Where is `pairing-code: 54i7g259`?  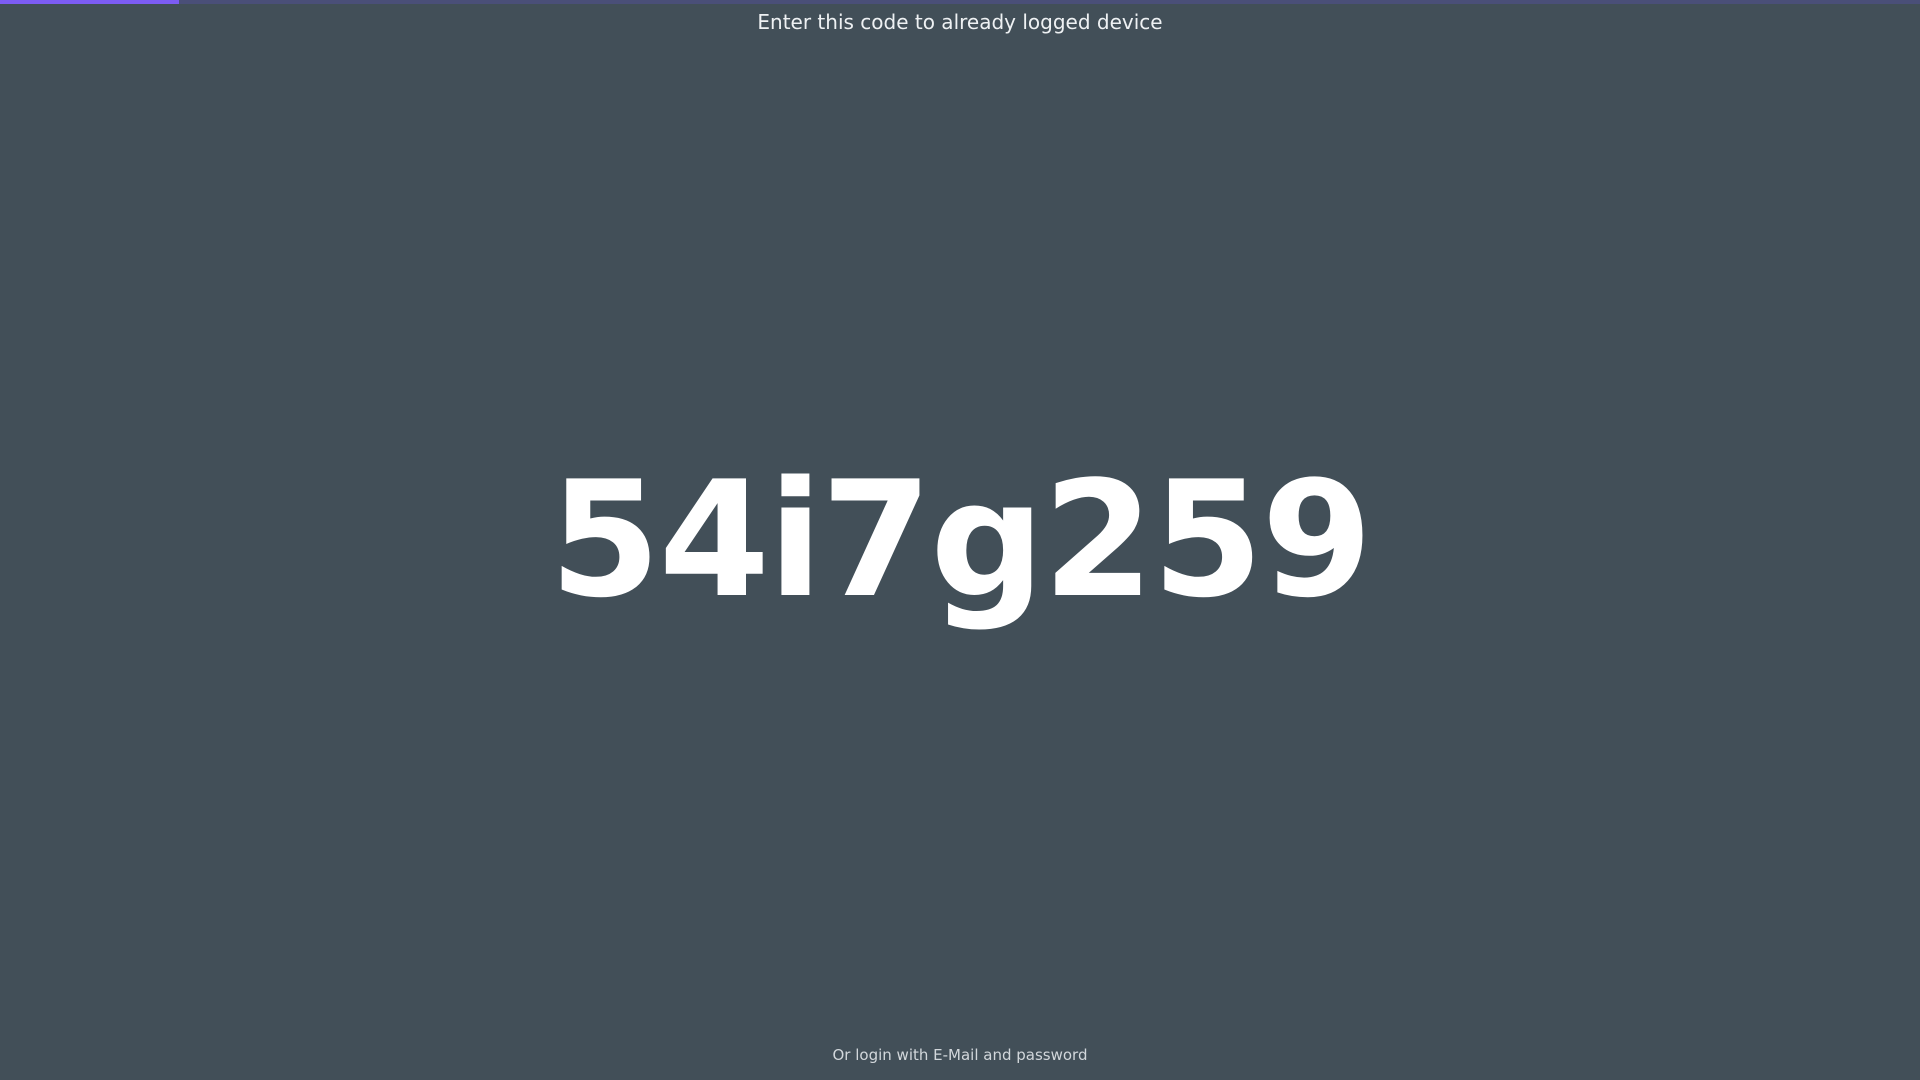 pairing-code: 54i7g259 is located at coordinates (960, 539).